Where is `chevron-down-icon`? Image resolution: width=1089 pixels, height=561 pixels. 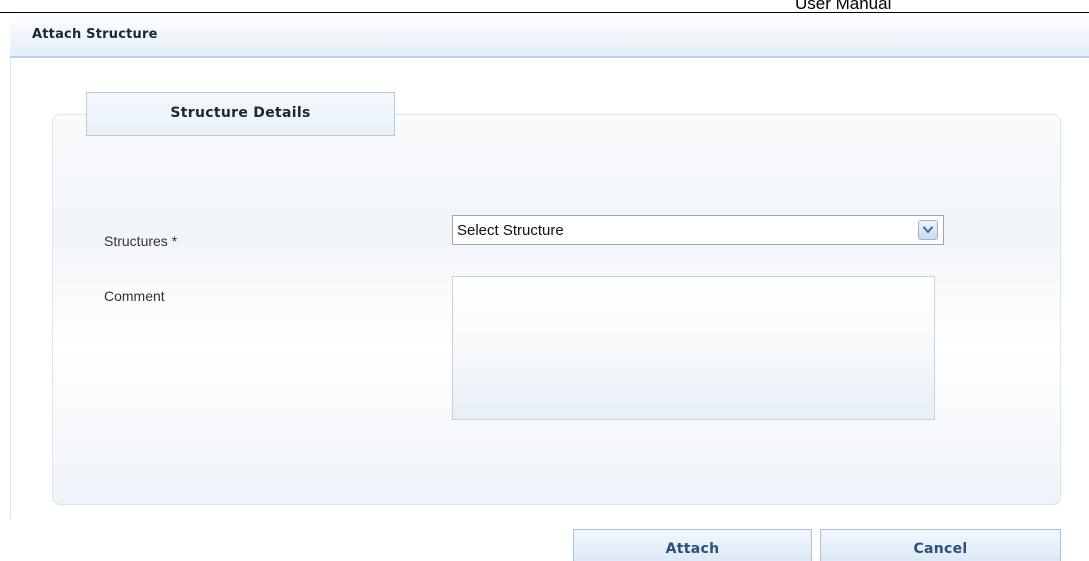 chevron-down-icon is located at coordinates (928, 230).